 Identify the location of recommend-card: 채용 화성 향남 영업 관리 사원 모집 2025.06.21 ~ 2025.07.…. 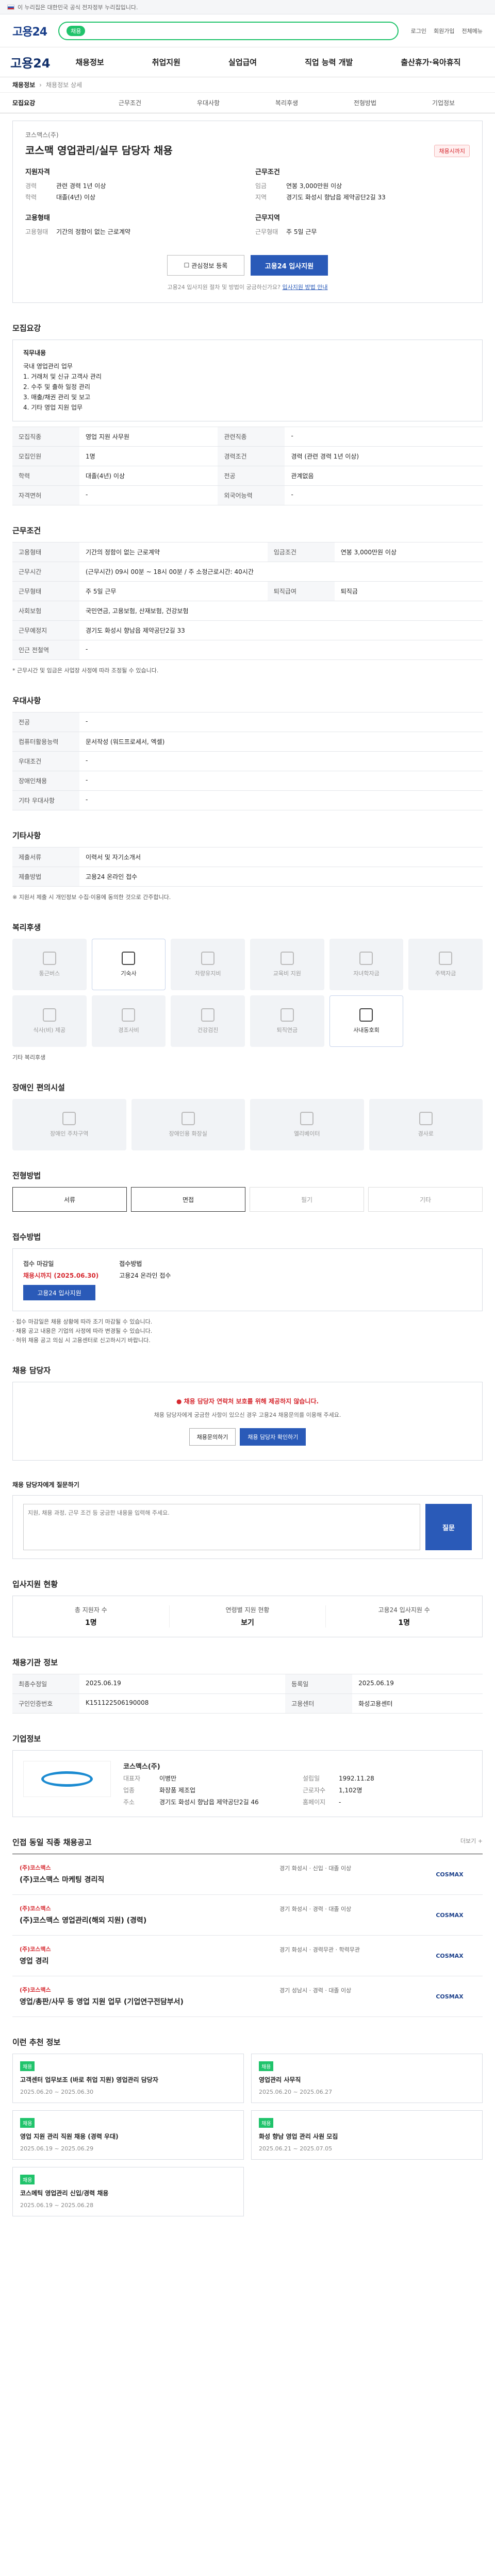
(367, 2135).